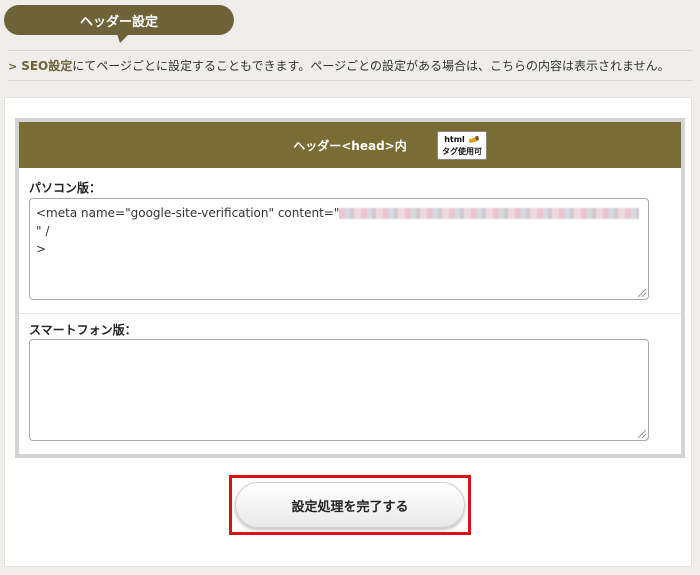 Image resolution: width=700 pixels, height=575 pixels. What do you see at coordinates (83, 330) in the screenshot?
I see `sp-label: スマートフォン版：` at bounding box center [83, 330].